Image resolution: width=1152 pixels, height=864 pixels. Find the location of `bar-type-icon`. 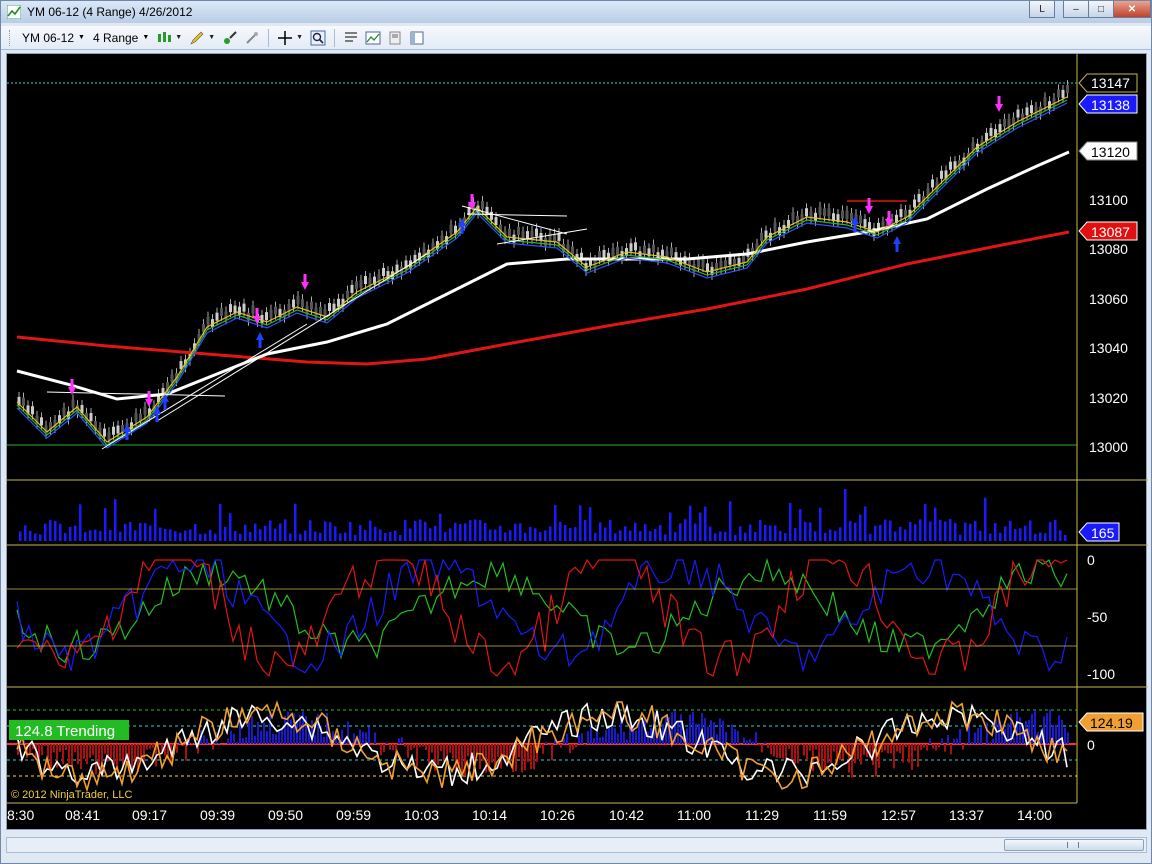

bar-type-icon is located at coordinates (164, 38).